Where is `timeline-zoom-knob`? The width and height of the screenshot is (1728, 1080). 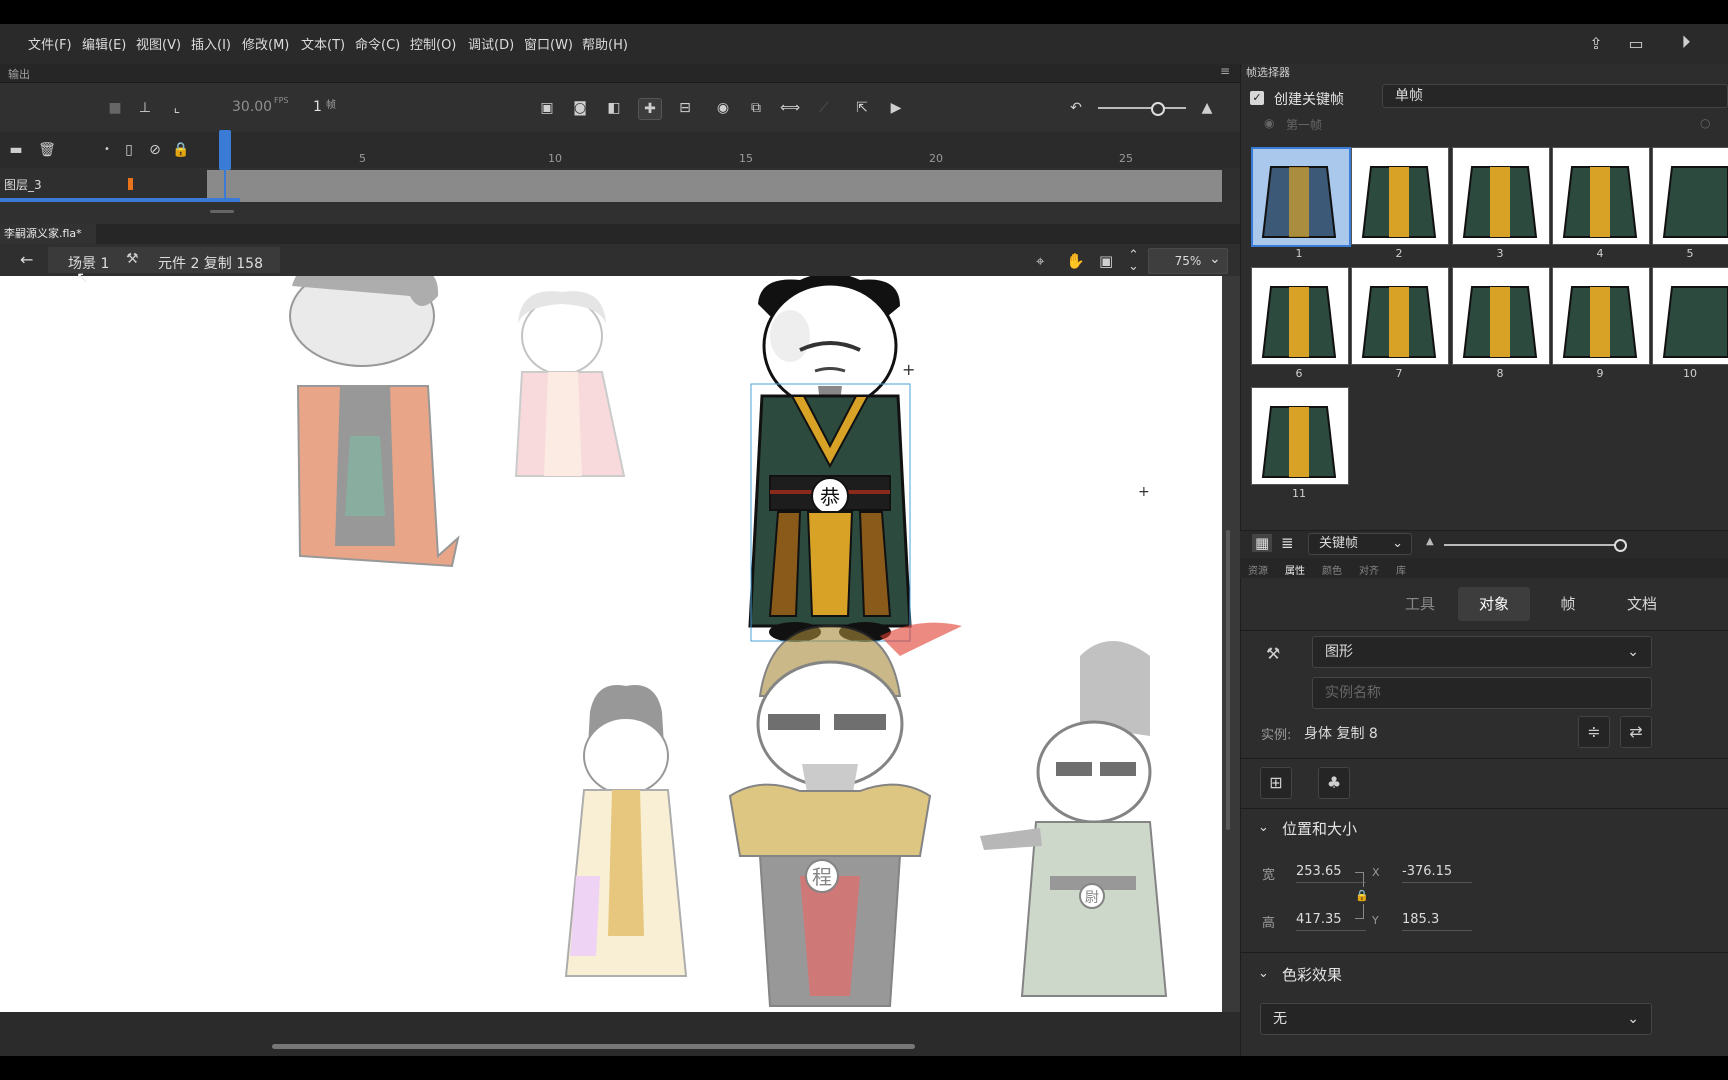 timeline-zoom-knob is located at coordinates (1158, 109).